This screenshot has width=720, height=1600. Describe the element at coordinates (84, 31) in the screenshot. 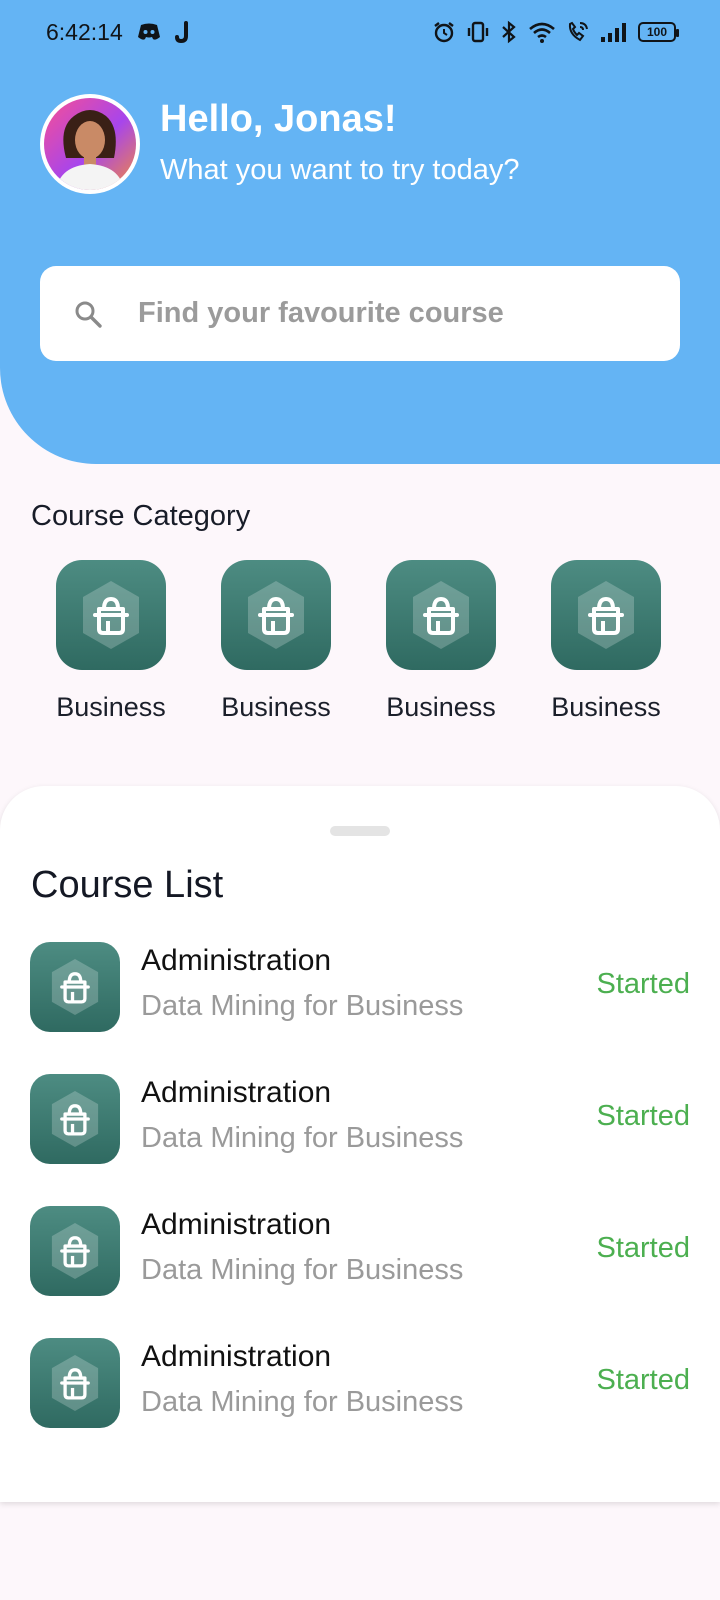

I see `status-time: 6:42:14` at that location.